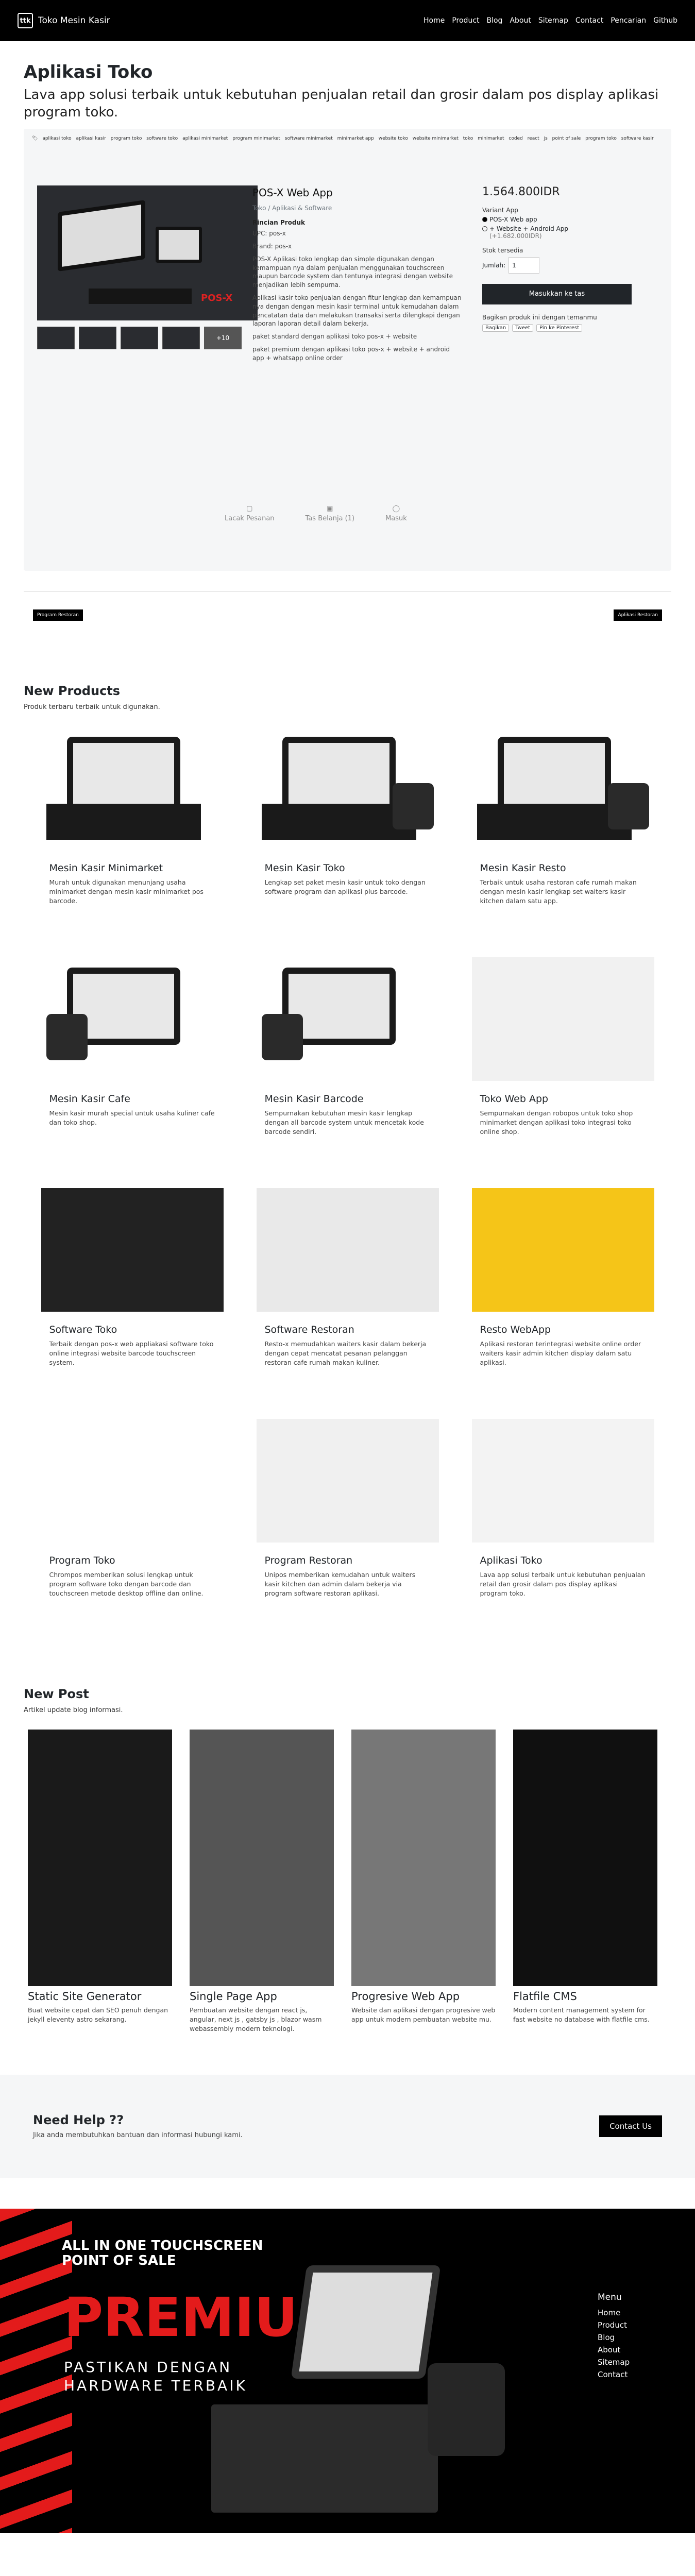 This screenshot has height=2576, width=695. I want to click on login-link: ◯ Masuk, so click(396, 513).